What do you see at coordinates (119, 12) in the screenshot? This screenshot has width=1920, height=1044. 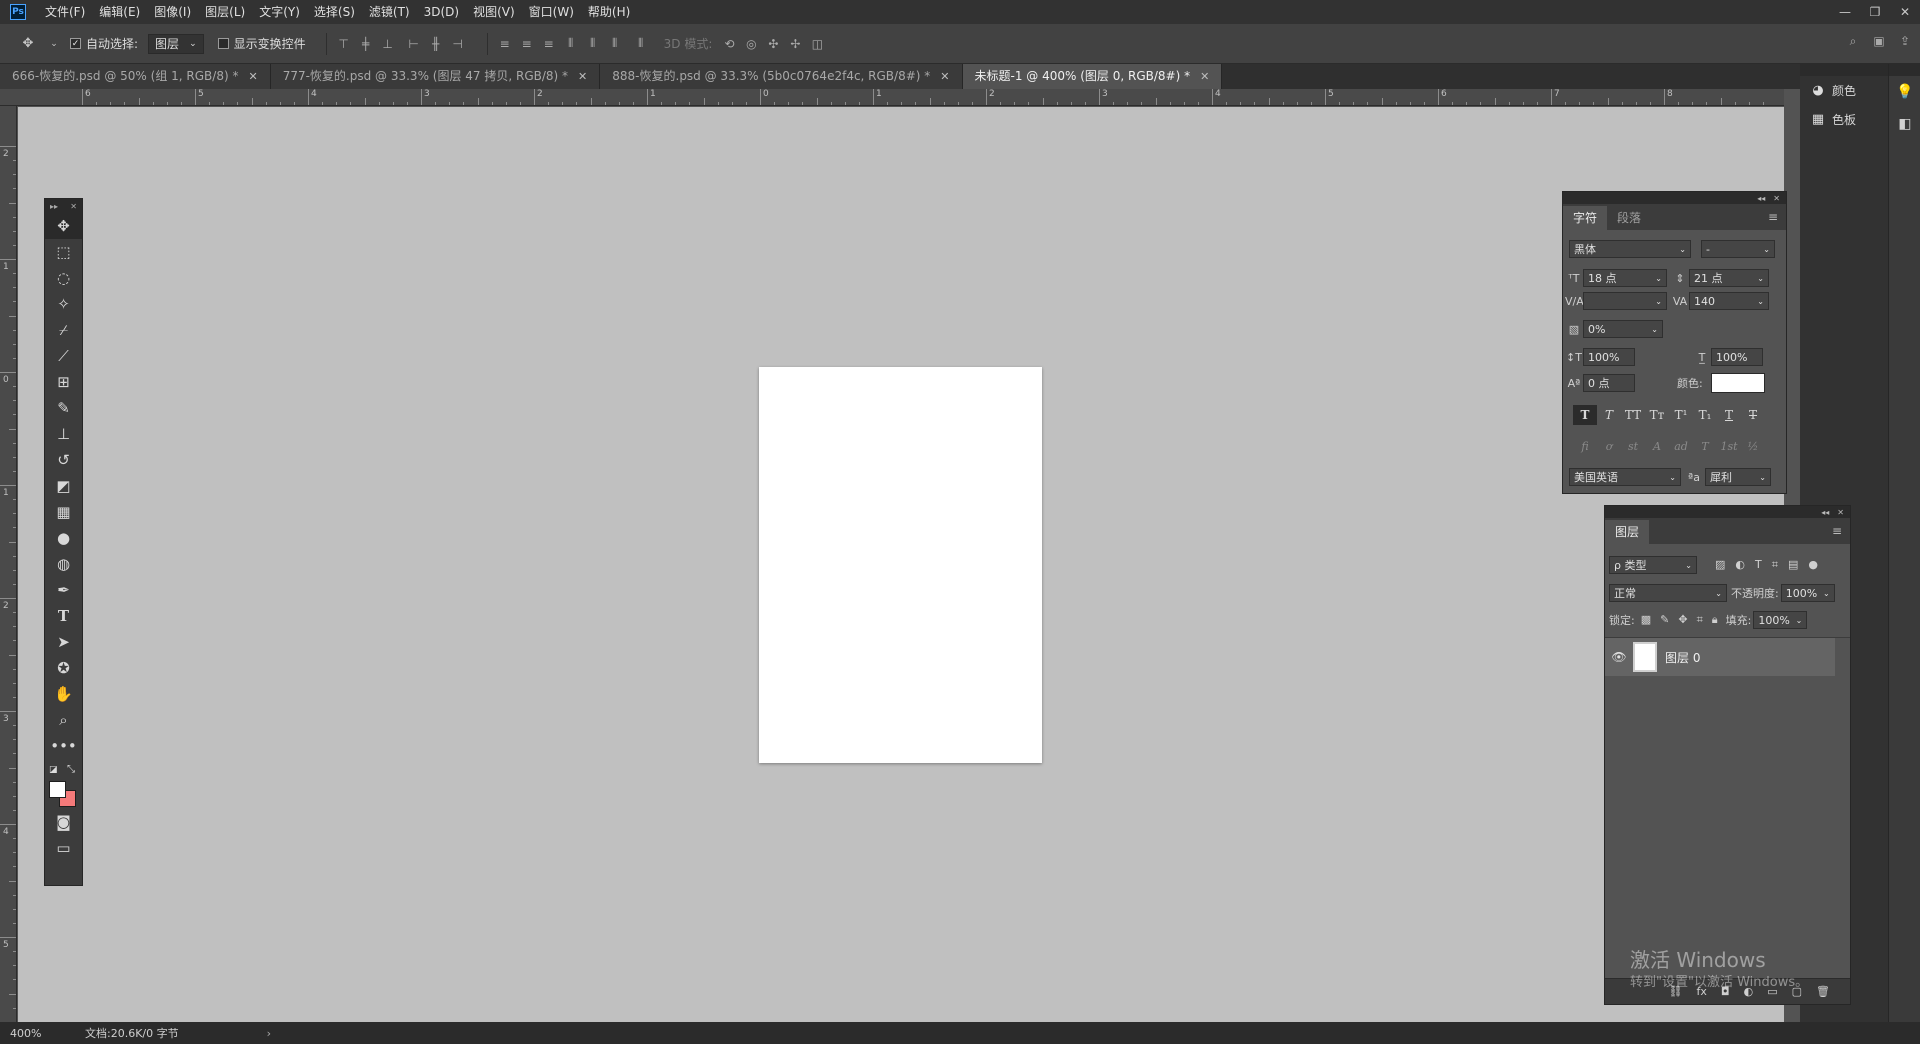 I see `menu-edit: 编辑(E)` at bounding box center [119, 12].